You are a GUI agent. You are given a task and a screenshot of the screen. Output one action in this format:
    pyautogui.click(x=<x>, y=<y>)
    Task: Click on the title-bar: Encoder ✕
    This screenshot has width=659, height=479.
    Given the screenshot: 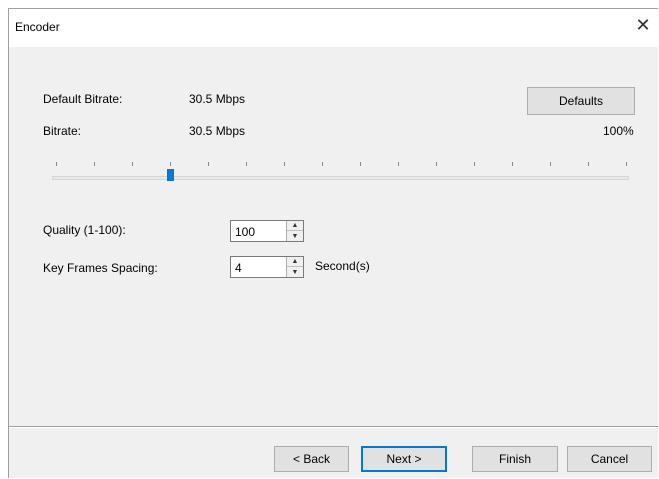 What is the action you would take?
    pyautogui.click(x=333, y=28)
    